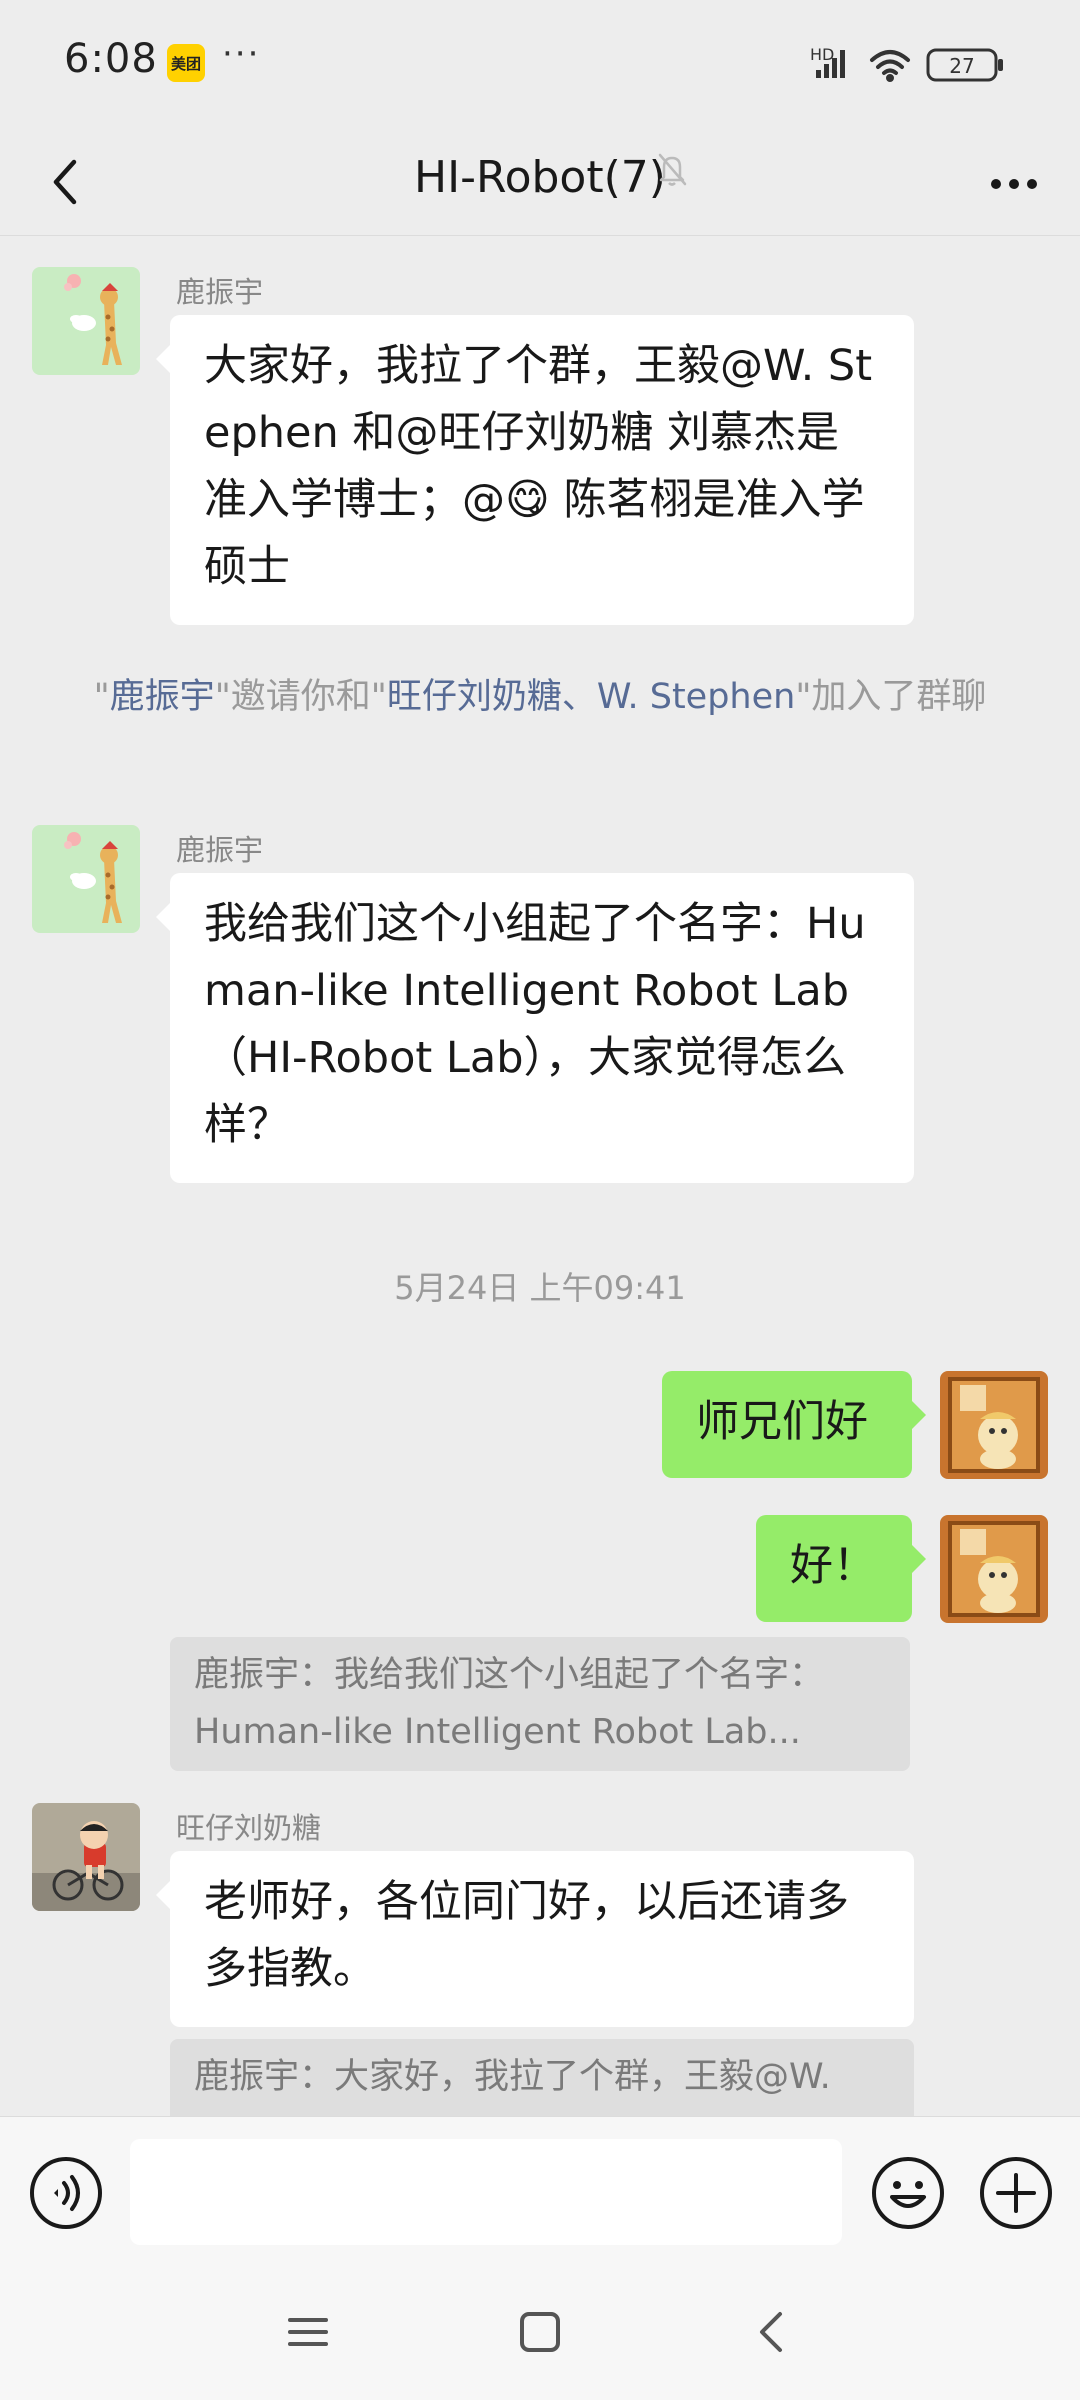  What do you see at coordinates (308, 2332) in the screenshot?
I see `menu-icon` at bounding box center [308, 2332].